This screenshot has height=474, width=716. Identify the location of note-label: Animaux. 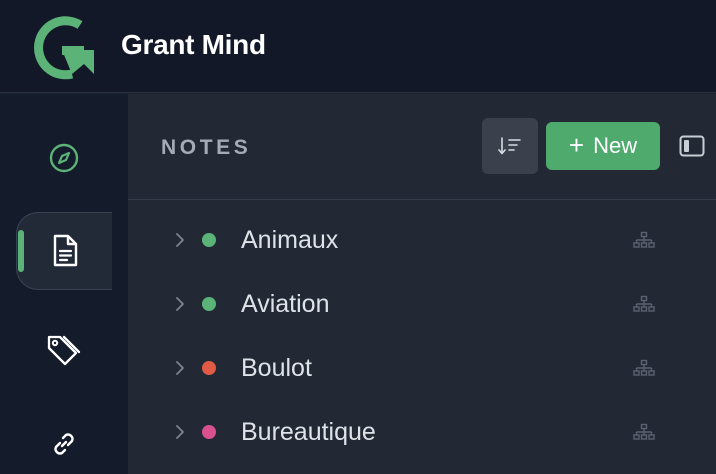
(290, 239).